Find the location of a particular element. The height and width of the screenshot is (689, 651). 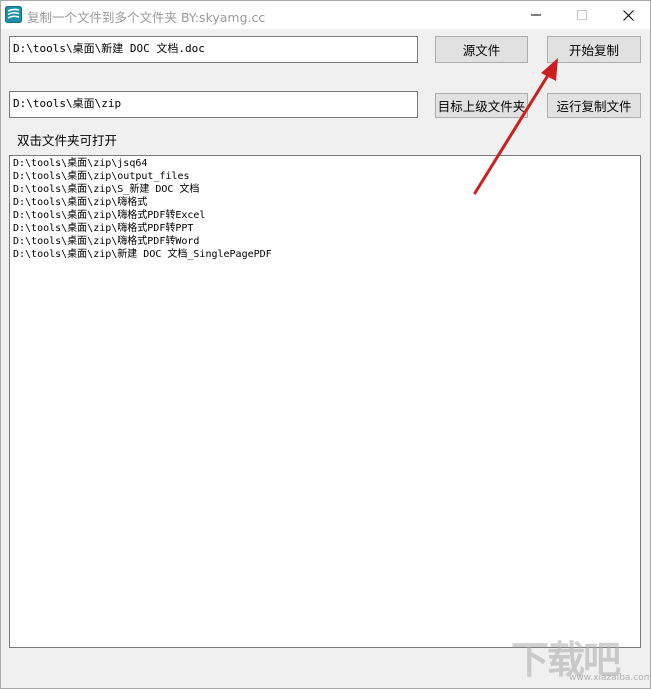

watermark-url: www.xiazaiba.com is located at coordinates (610, 678).